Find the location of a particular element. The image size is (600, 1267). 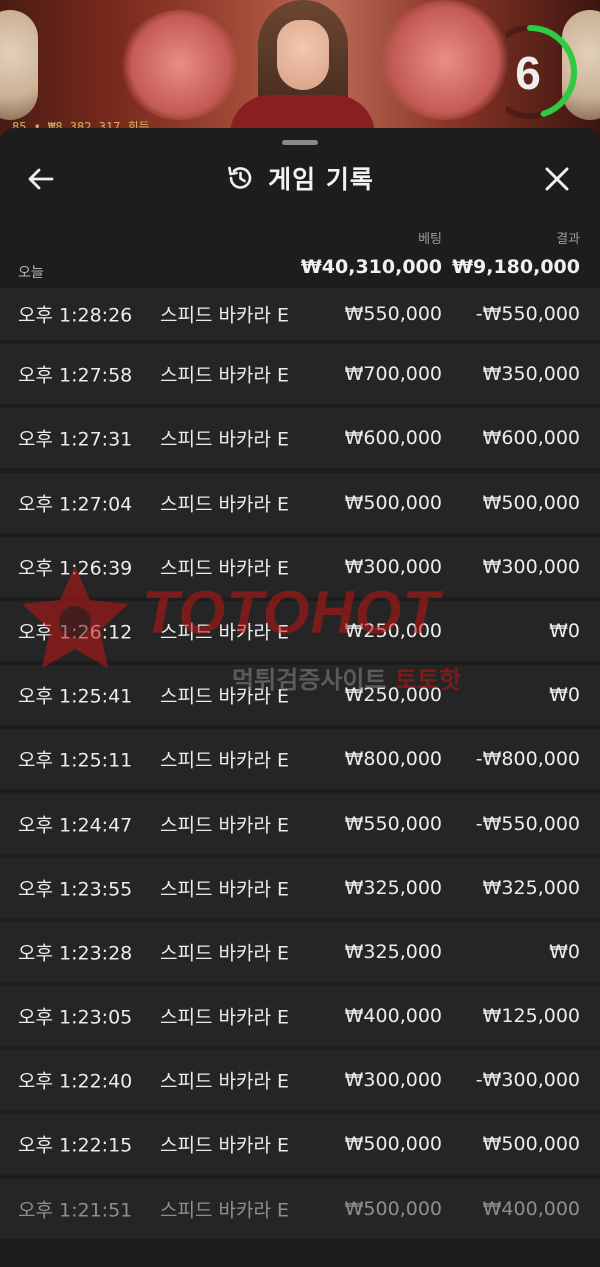

row-time: 오후 1:22:40 is located at coordinates (75, 1081).